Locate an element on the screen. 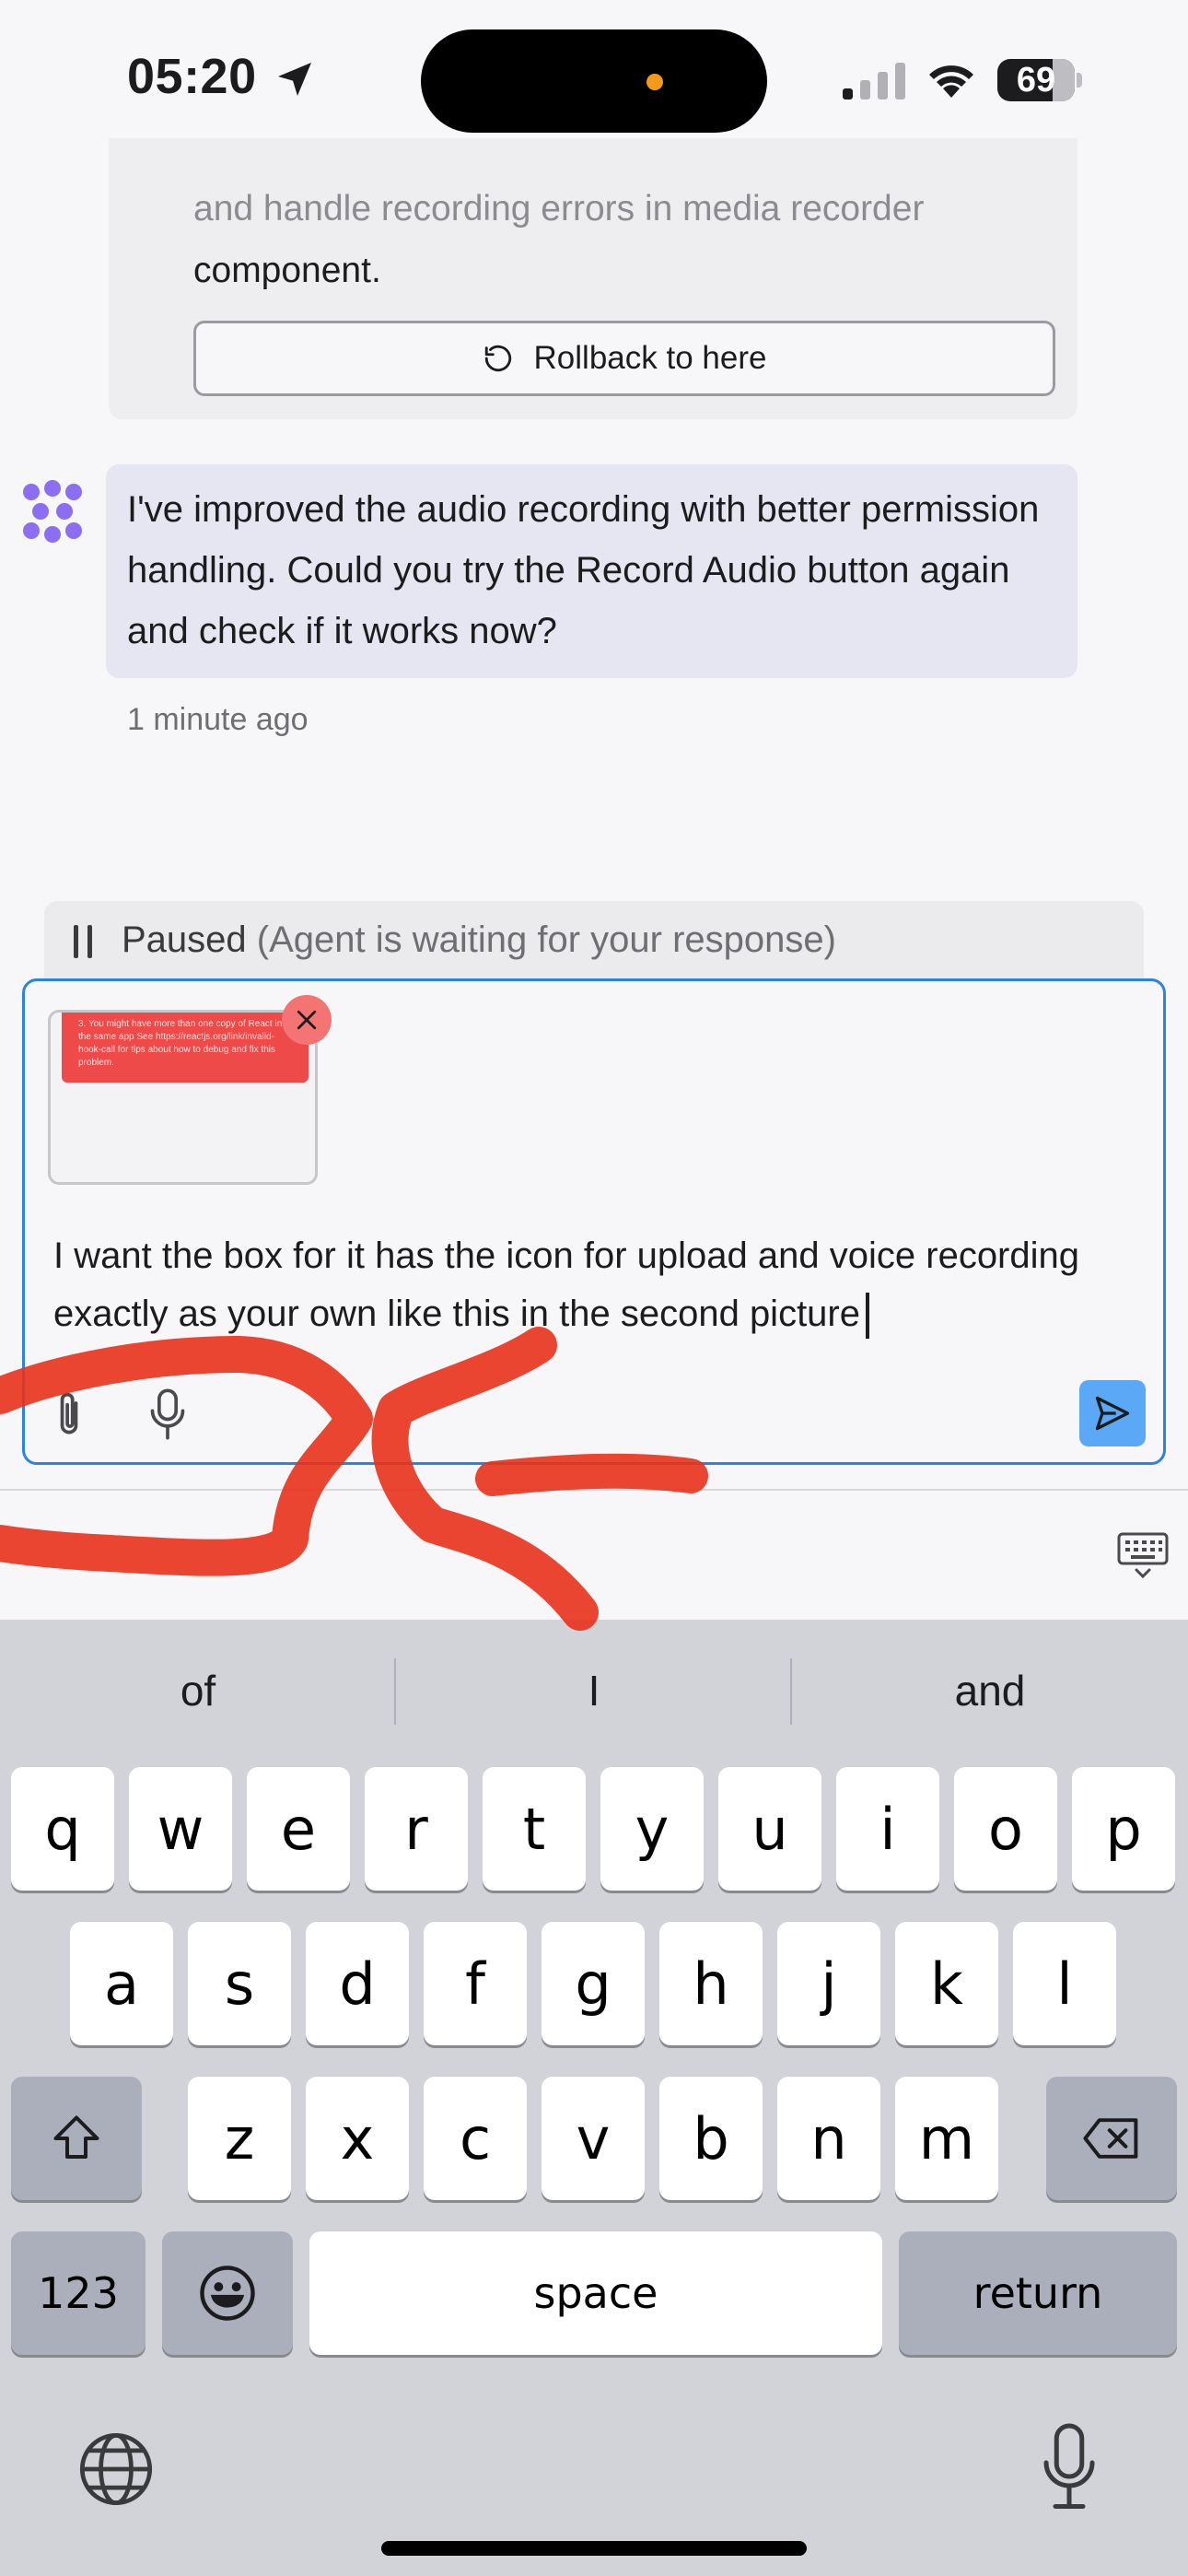 The height and width of the screenshot is (2576, 1188). microphone-icon is located at coordinates (167, 1414).